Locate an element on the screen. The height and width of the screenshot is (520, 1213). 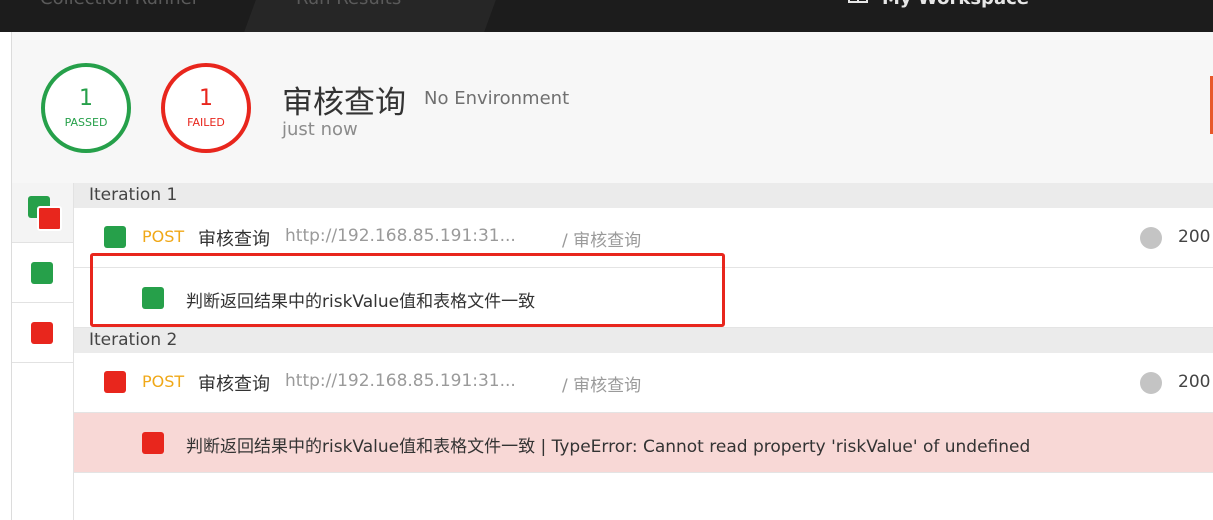
iteration-navigator is located at coordinates (43, 351).